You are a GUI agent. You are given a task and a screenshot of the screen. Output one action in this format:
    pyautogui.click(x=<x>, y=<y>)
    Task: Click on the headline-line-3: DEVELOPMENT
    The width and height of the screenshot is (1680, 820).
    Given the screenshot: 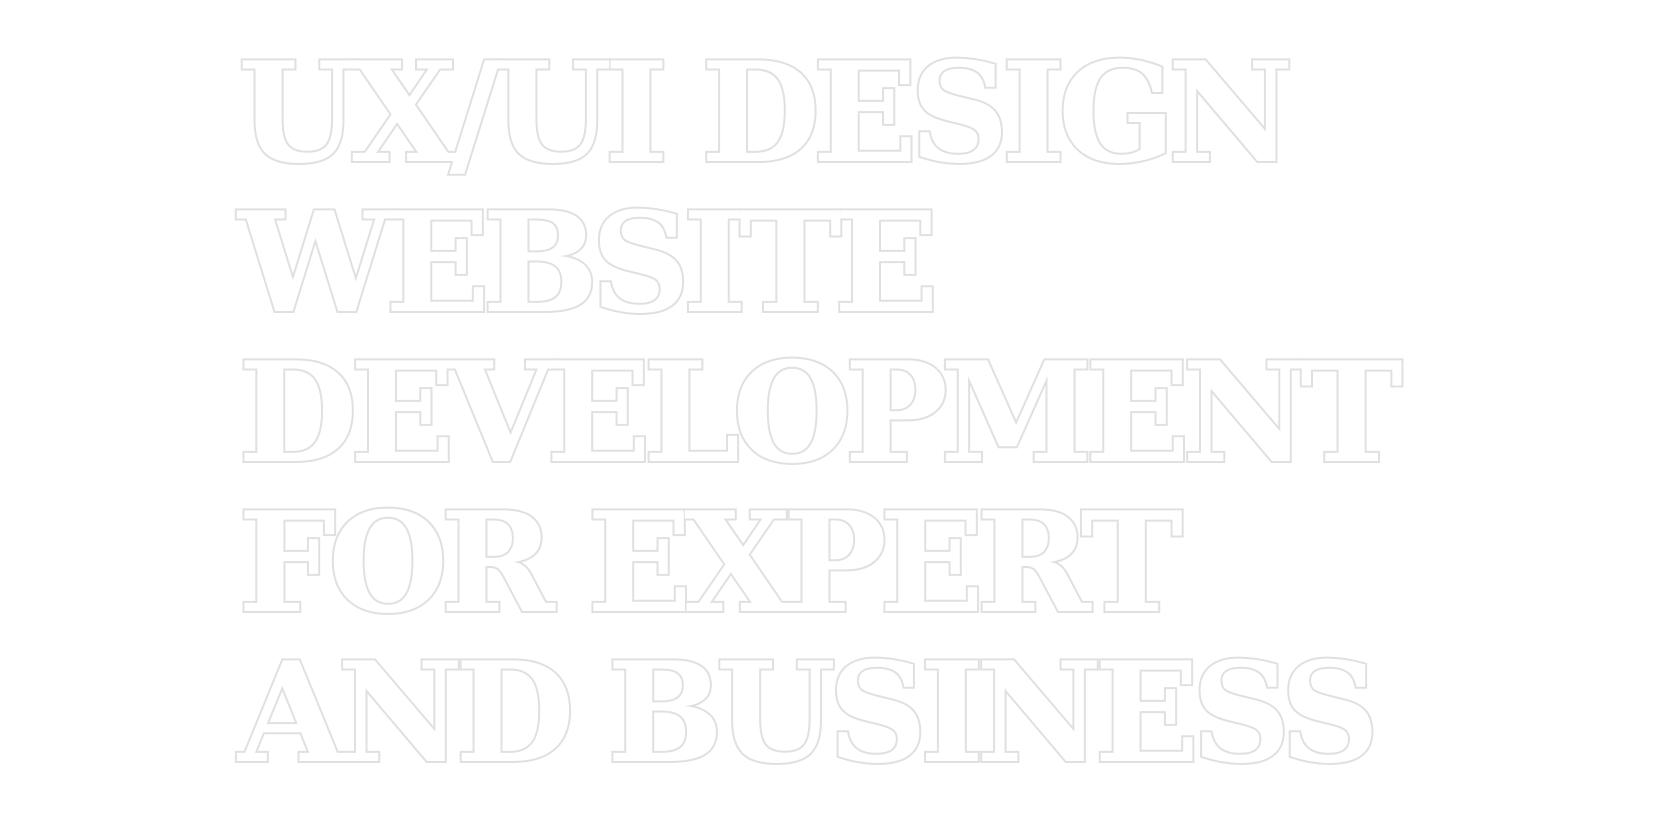 What is the action you would take?
    pyautogui.click(x=820, y=412)
    